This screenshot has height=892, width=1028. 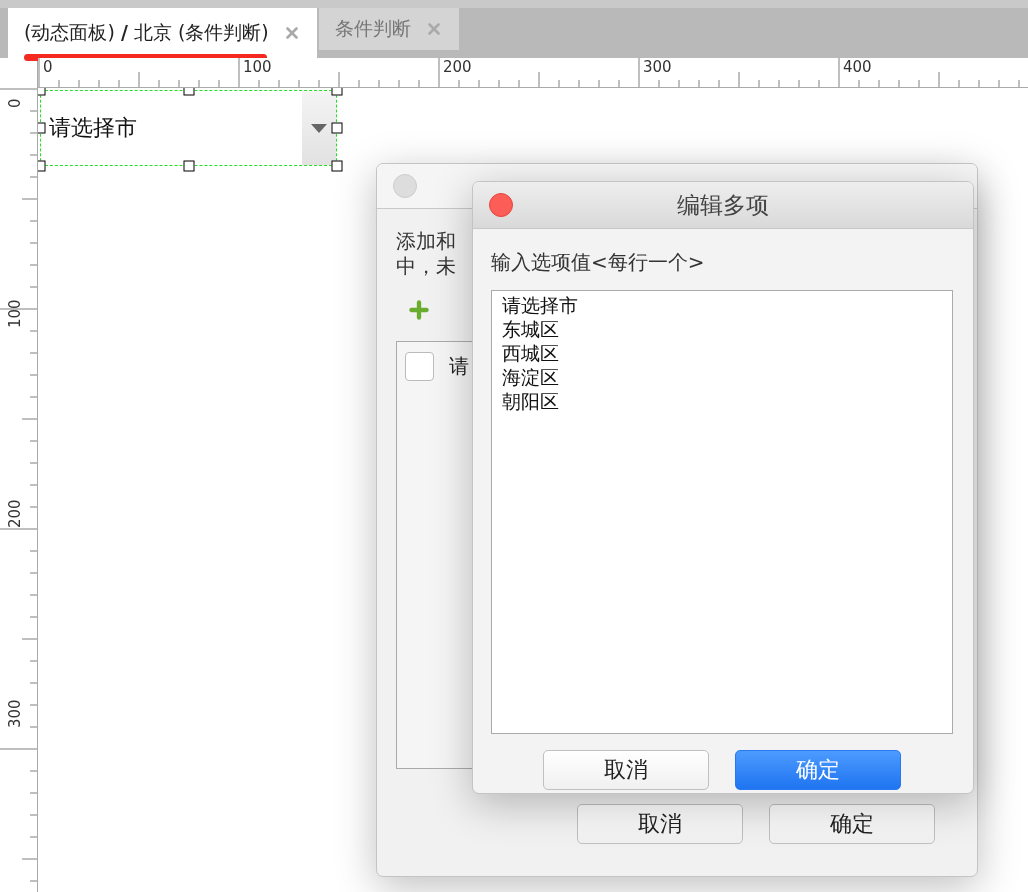 What do you see at coordinates (419, 366) in the screenshot?
I see `checkbox` at bounding box center [419, 366].